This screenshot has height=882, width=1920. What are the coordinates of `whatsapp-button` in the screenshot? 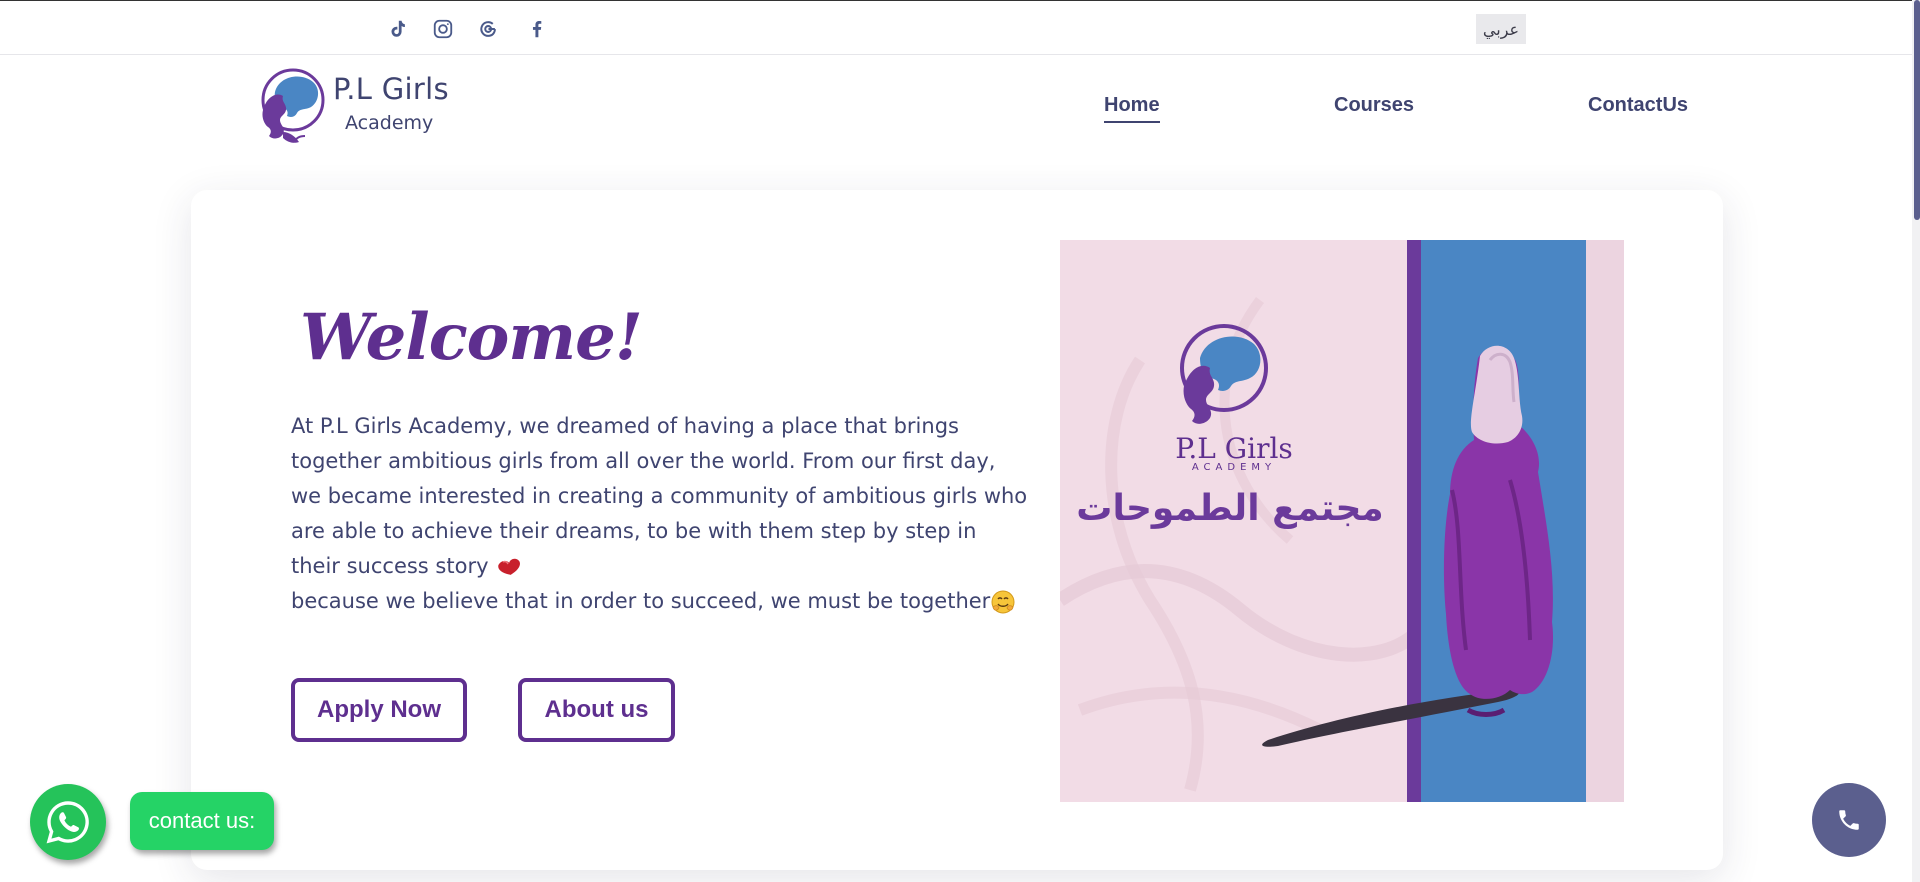 It's located at (68, 822).